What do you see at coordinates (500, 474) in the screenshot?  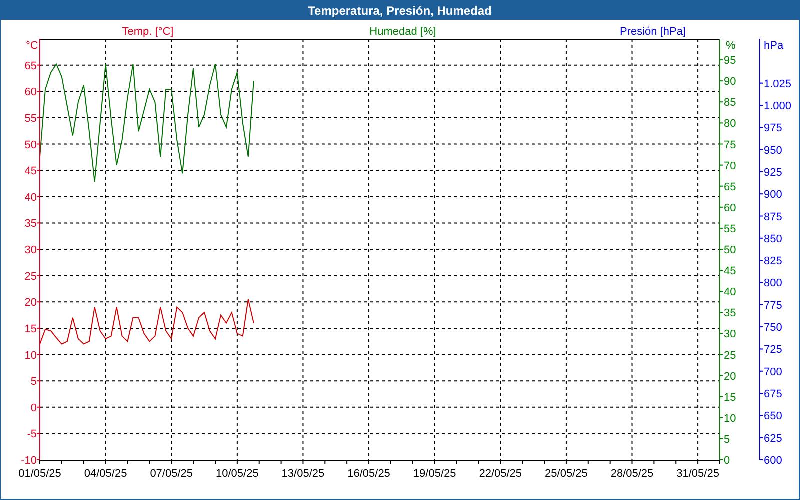 I see `axis-tick-label: 22/05/25` at bounding box center [500, 474].